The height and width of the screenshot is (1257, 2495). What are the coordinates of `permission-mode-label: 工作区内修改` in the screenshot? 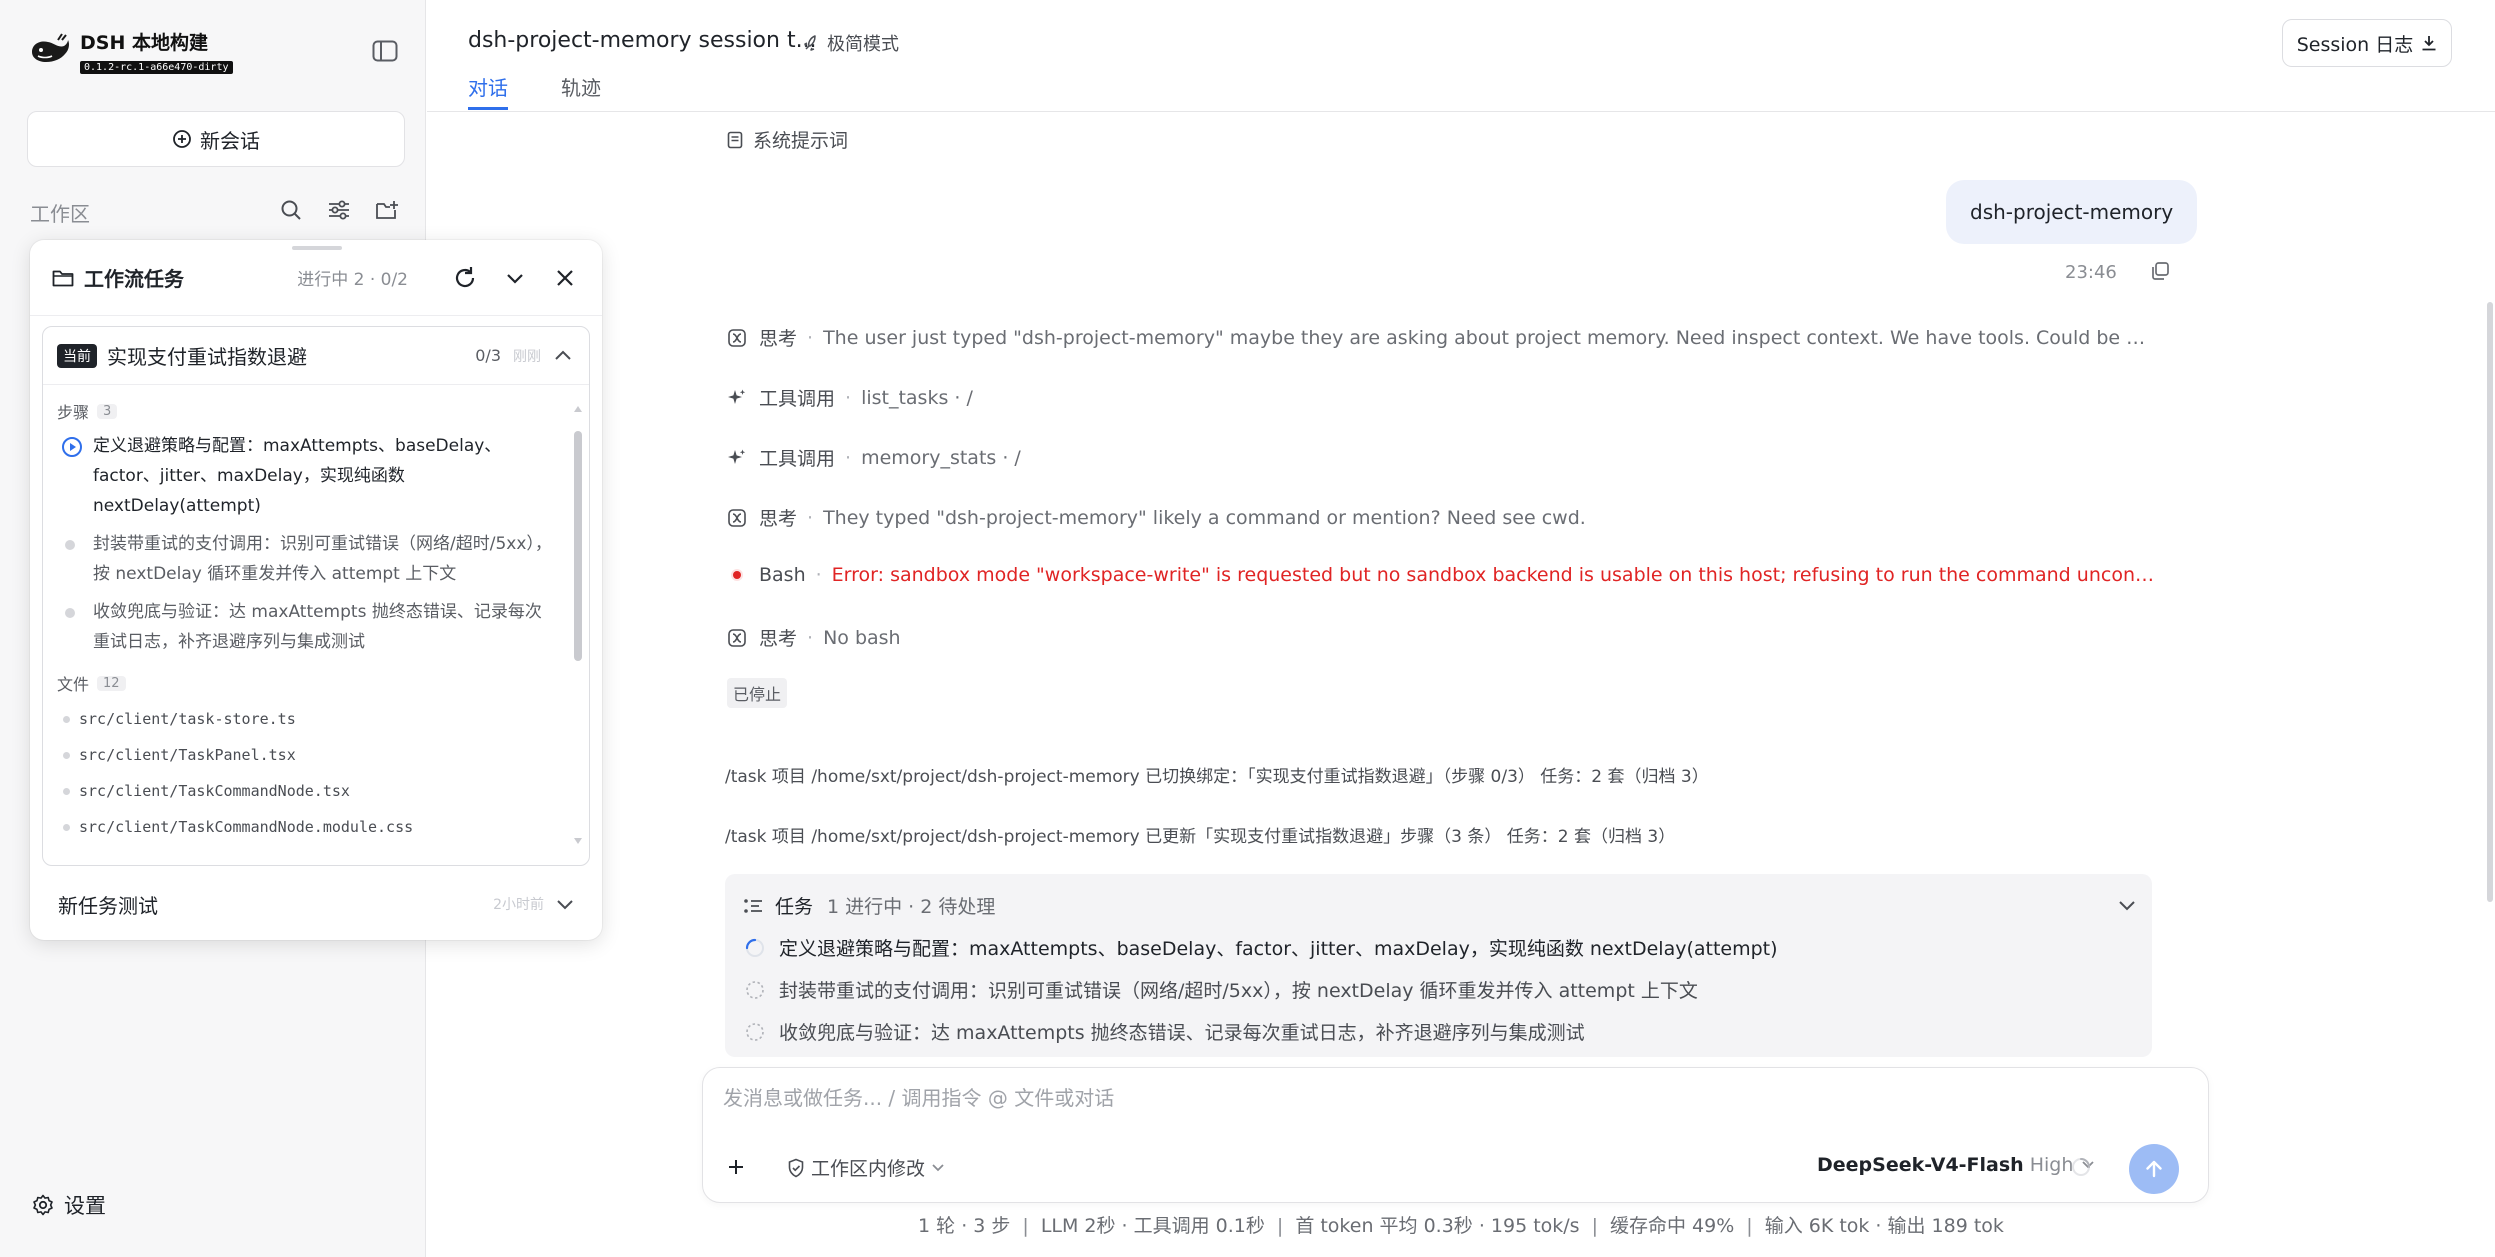 It's located at (868, 1169).